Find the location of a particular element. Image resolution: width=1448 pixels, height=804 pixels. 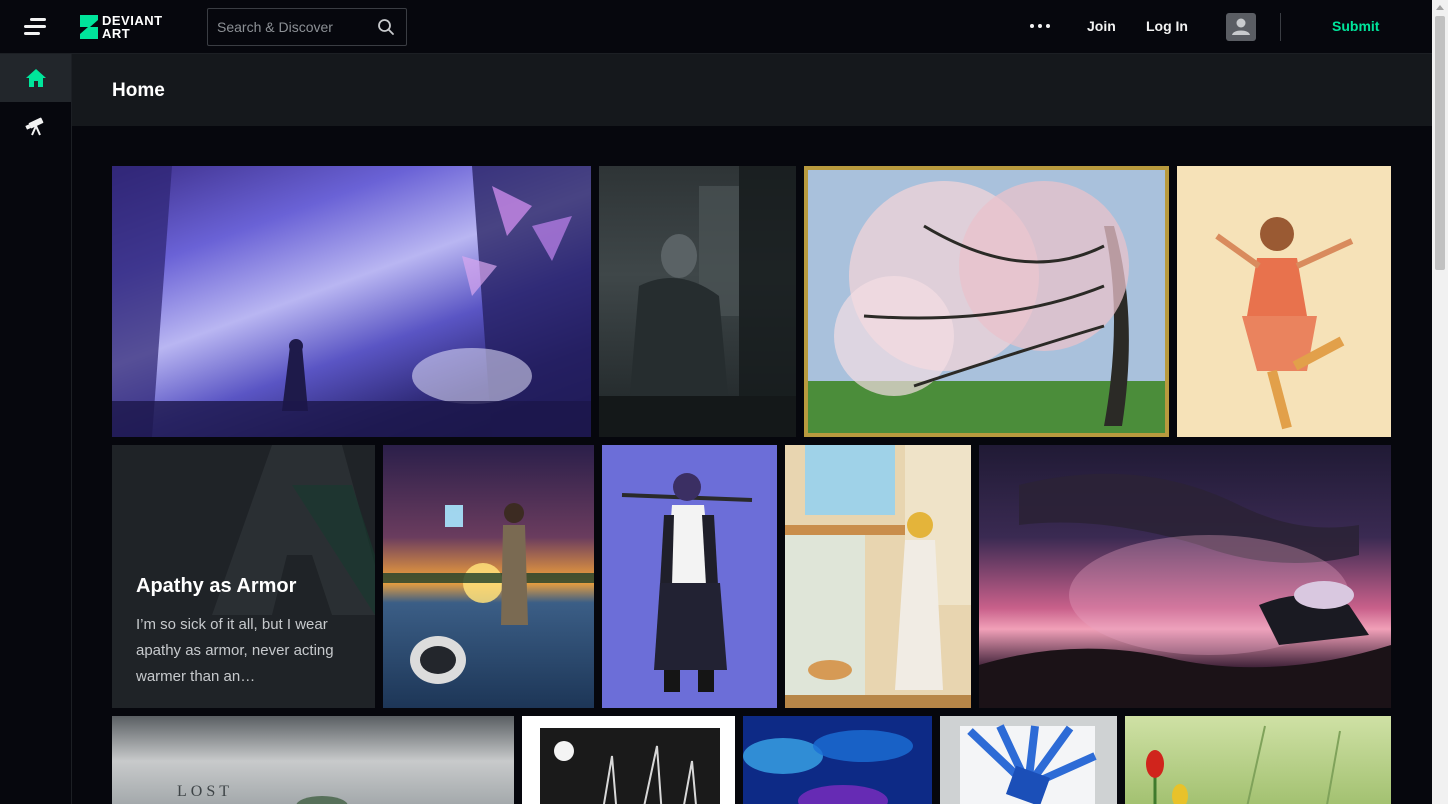

rail-item-explore is located at coordinates (35, 126).